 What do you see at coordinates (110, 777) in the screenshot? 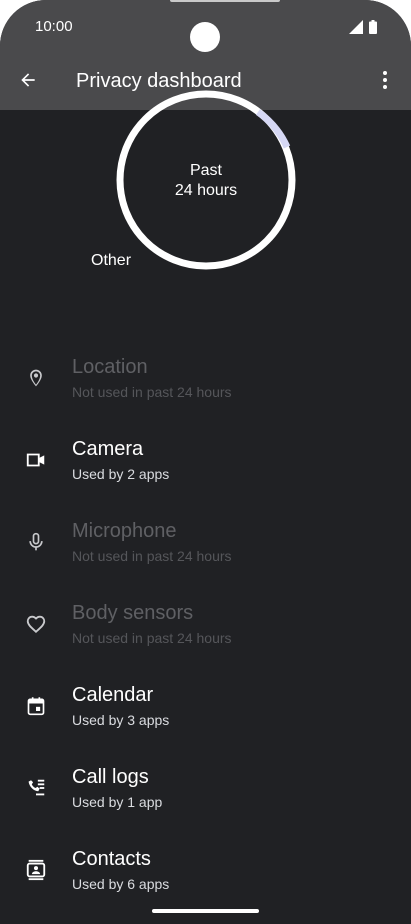
I see `permission-title: Call logs` at bounding box center [110, 777].